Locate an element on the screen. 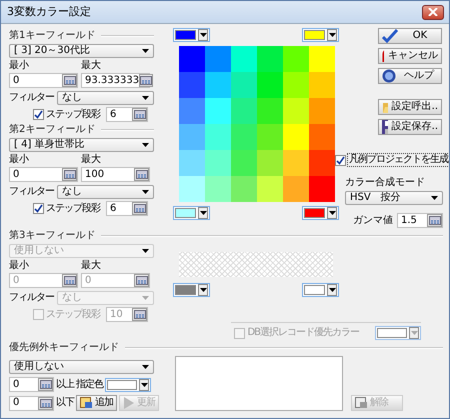  help-button: ヘルプ is located at coordinates (410, 76).